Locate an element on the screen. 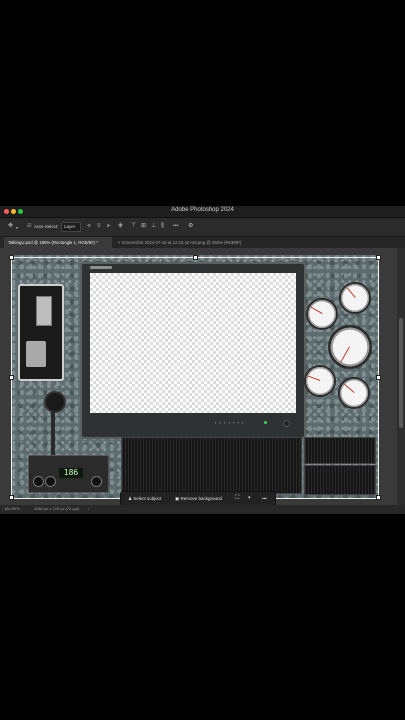 This screenshot has width=405, height=720. align-left-icon: ⫷ is located at coordinates (88, 226).